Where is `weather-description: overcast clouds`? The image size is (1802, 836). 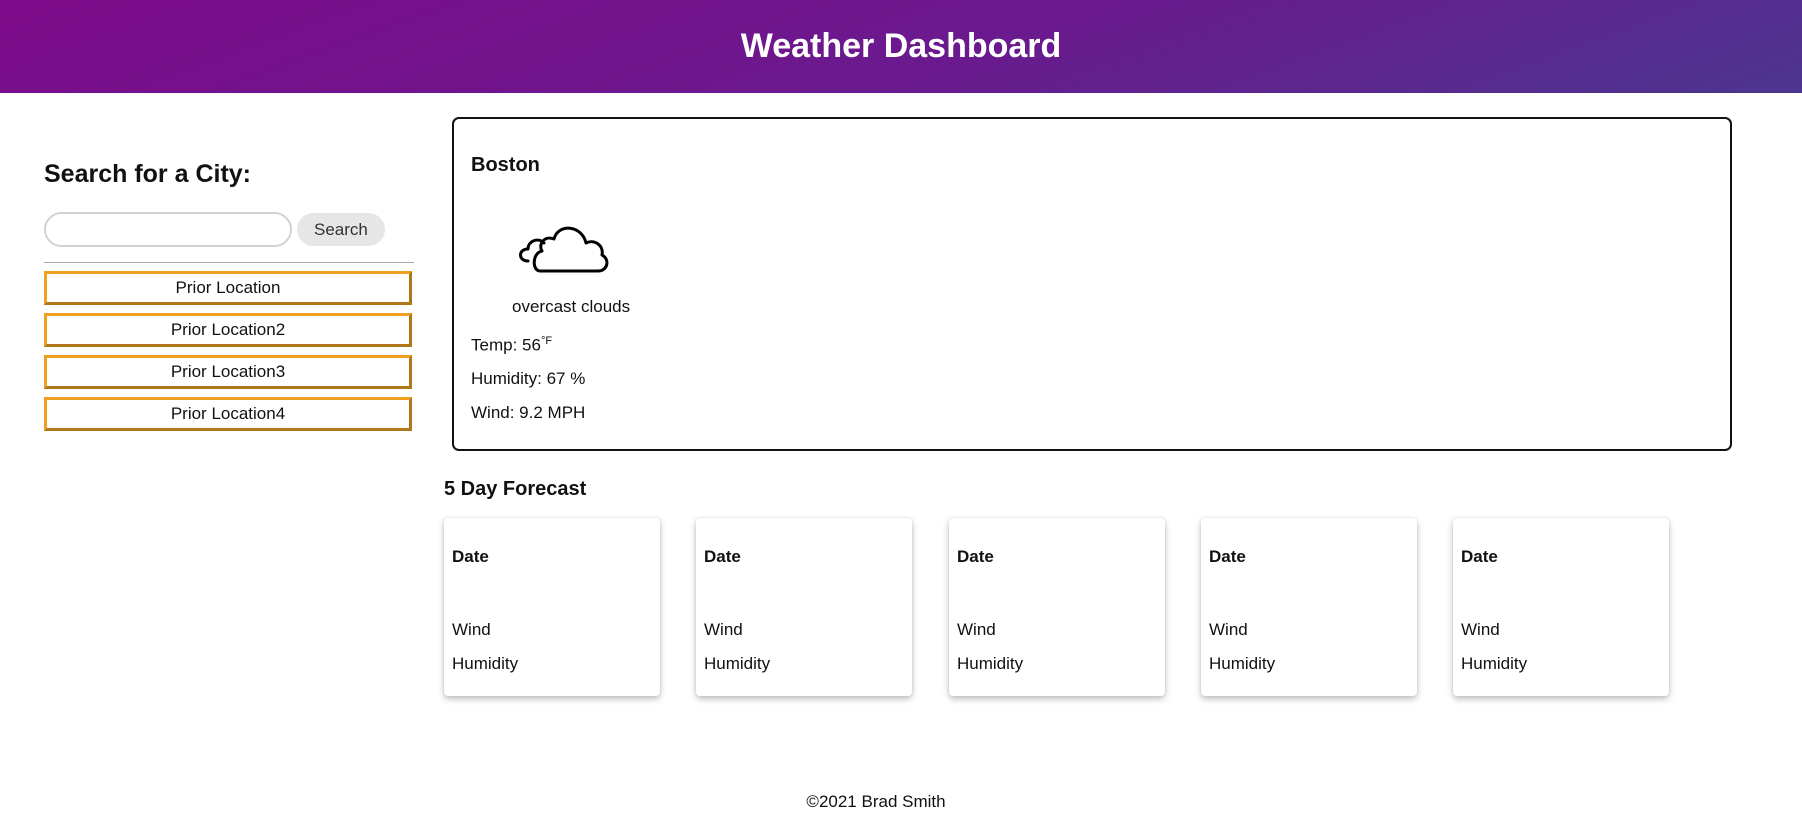
weather-description: overcast clouds is located at coordinates (571, 306).